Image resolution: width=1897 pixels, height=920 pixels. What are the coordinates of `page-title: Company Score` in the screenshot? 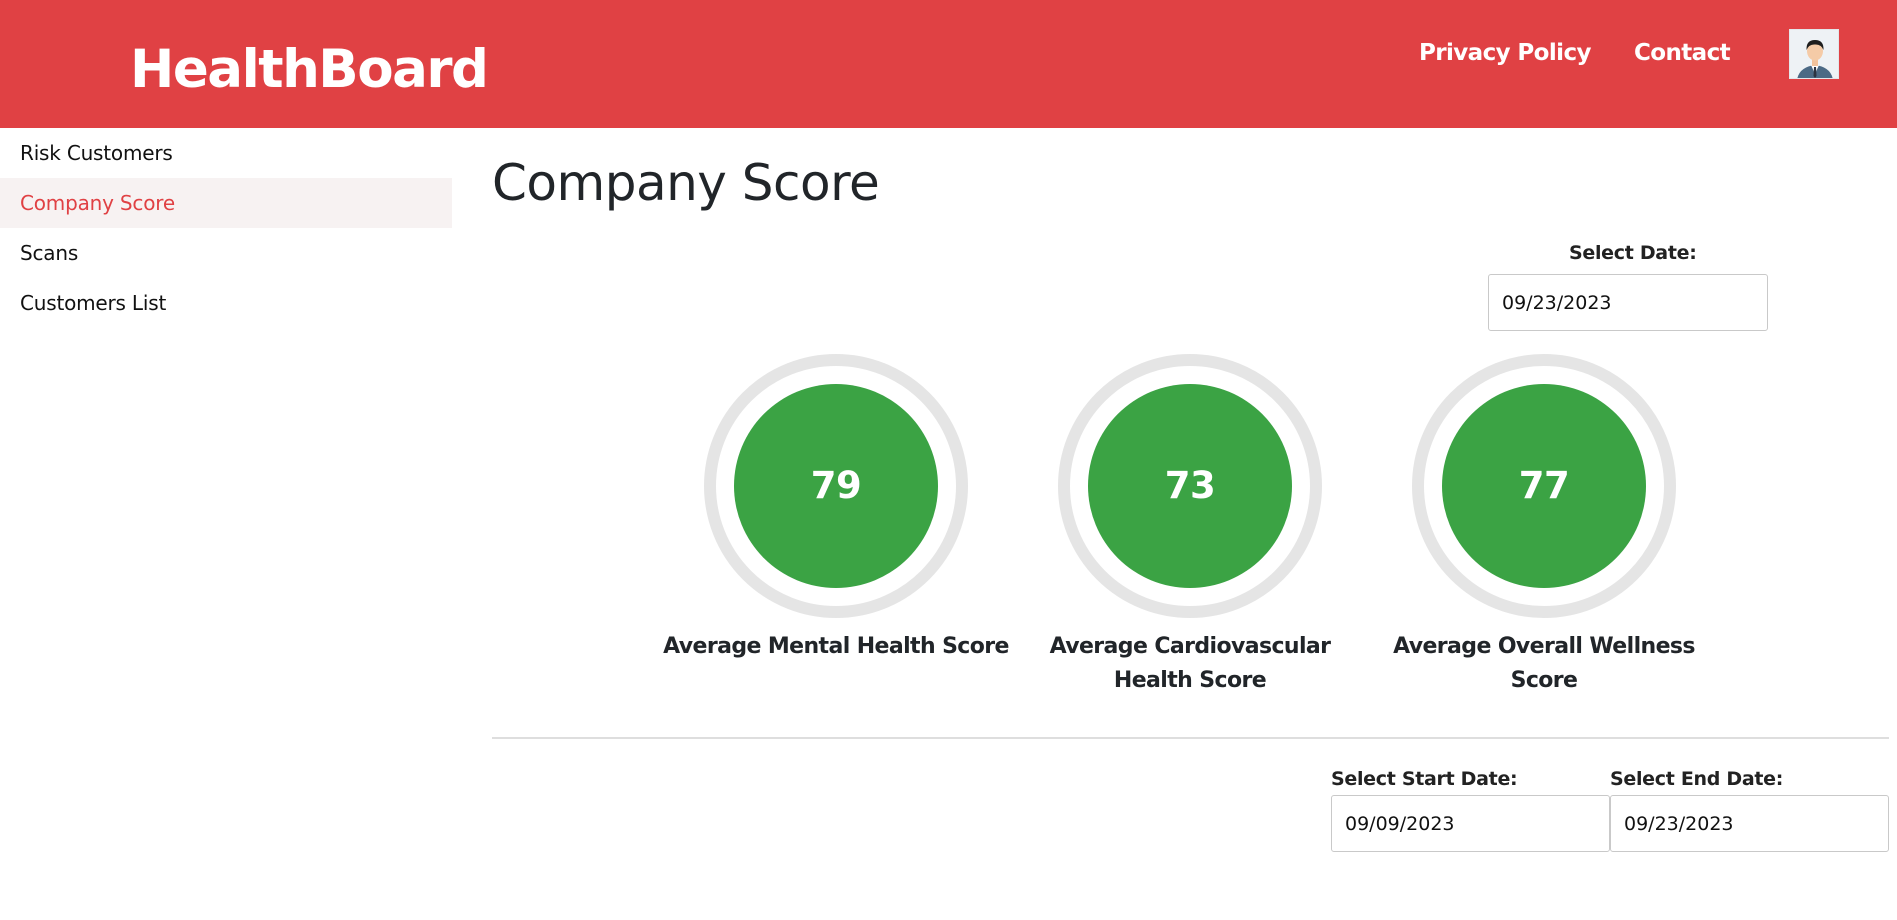 It's located at (686, 183).